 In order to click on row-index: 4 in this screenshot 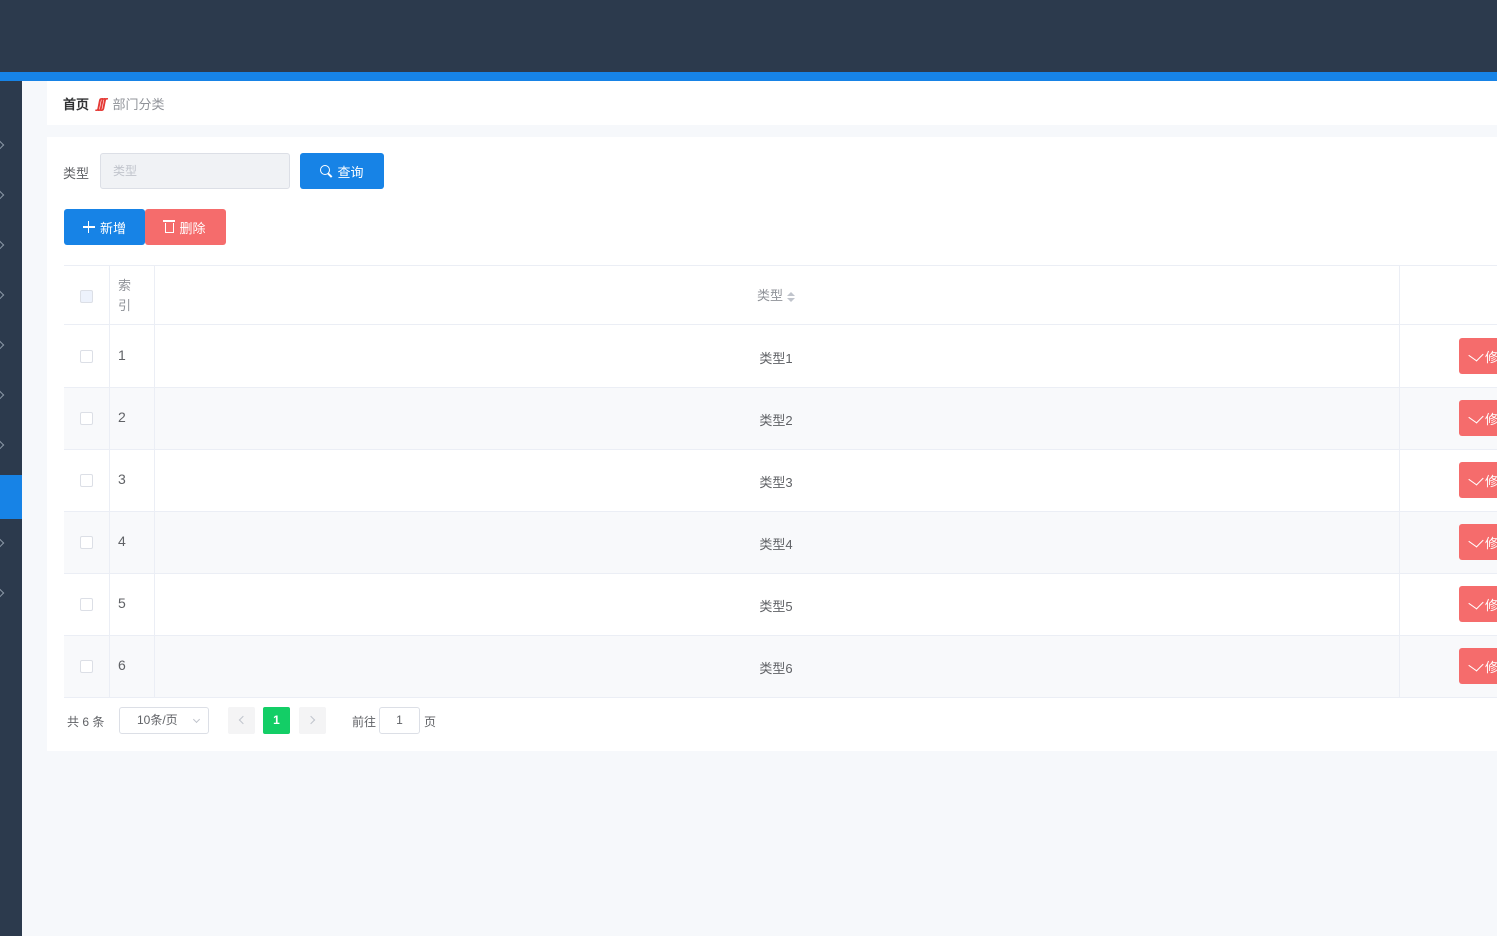, I will do `click(122, 541)`.